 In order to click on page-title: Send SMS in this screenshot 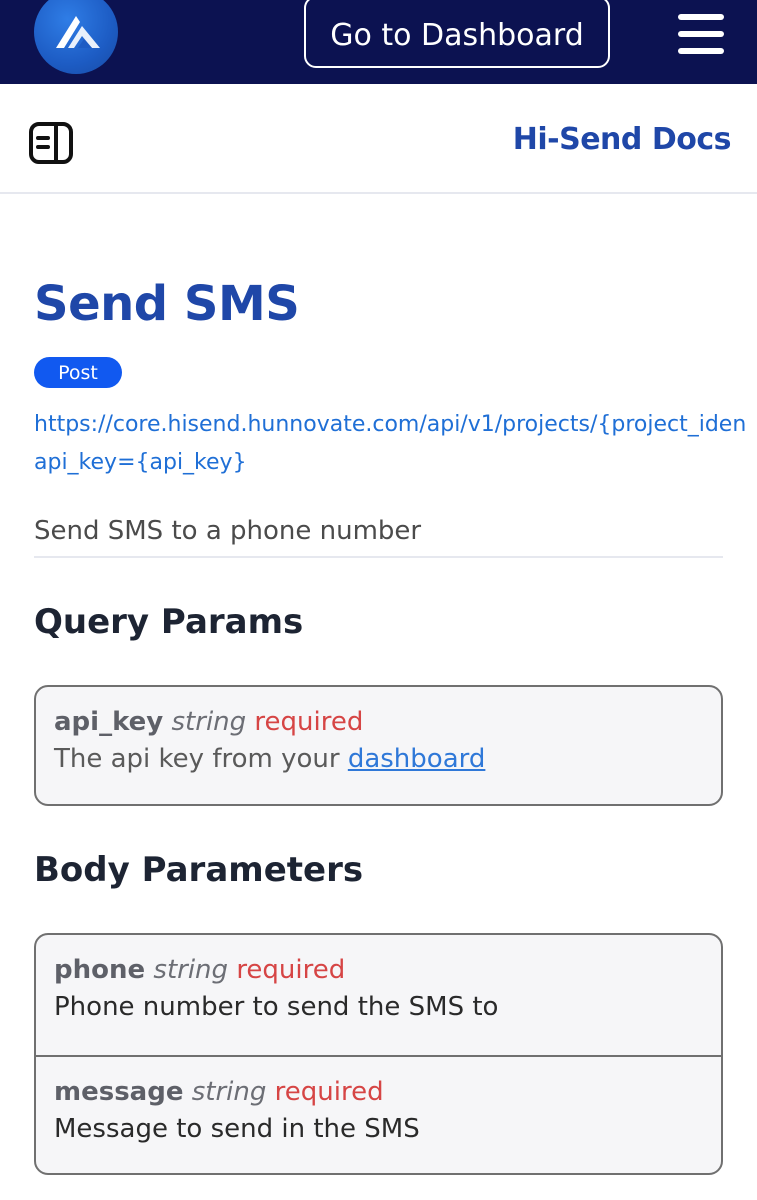, I will do `click(167, 304)`.